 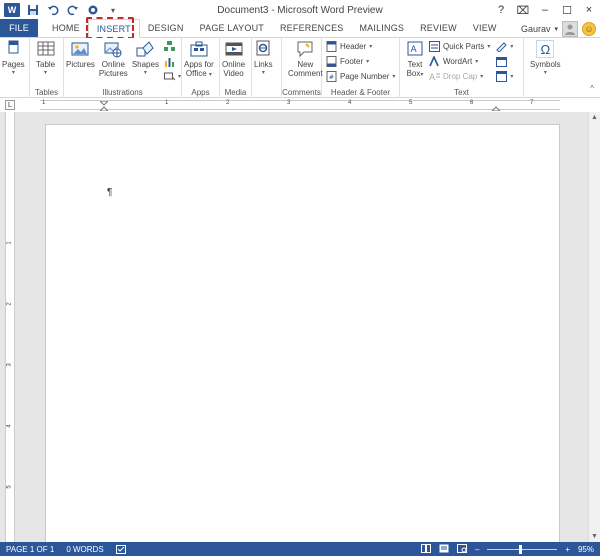 I want to click on group-label-text: Text, so click(x=461, y=92).